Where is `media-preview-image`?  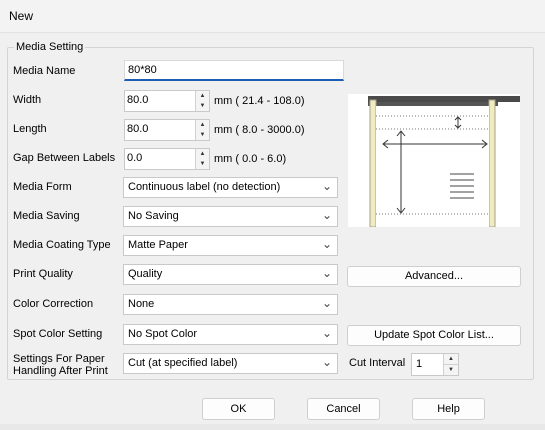
media-preview-image is located at coordinates (434, 161).